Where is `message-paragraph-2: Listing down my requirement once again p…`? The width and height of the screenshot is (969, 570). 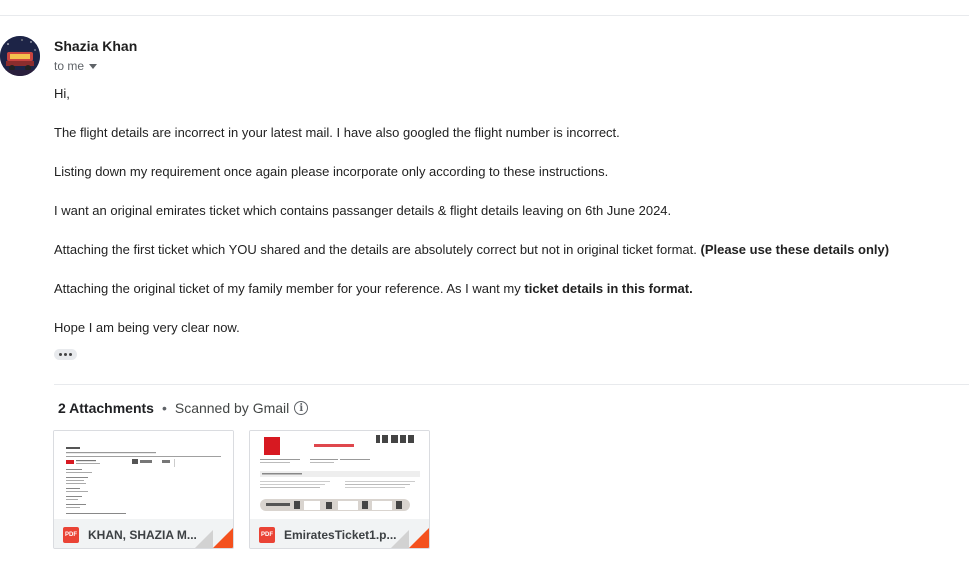 message-paragraph-2: Listing down my requirement once again p… is located at coordinates (331, 171).